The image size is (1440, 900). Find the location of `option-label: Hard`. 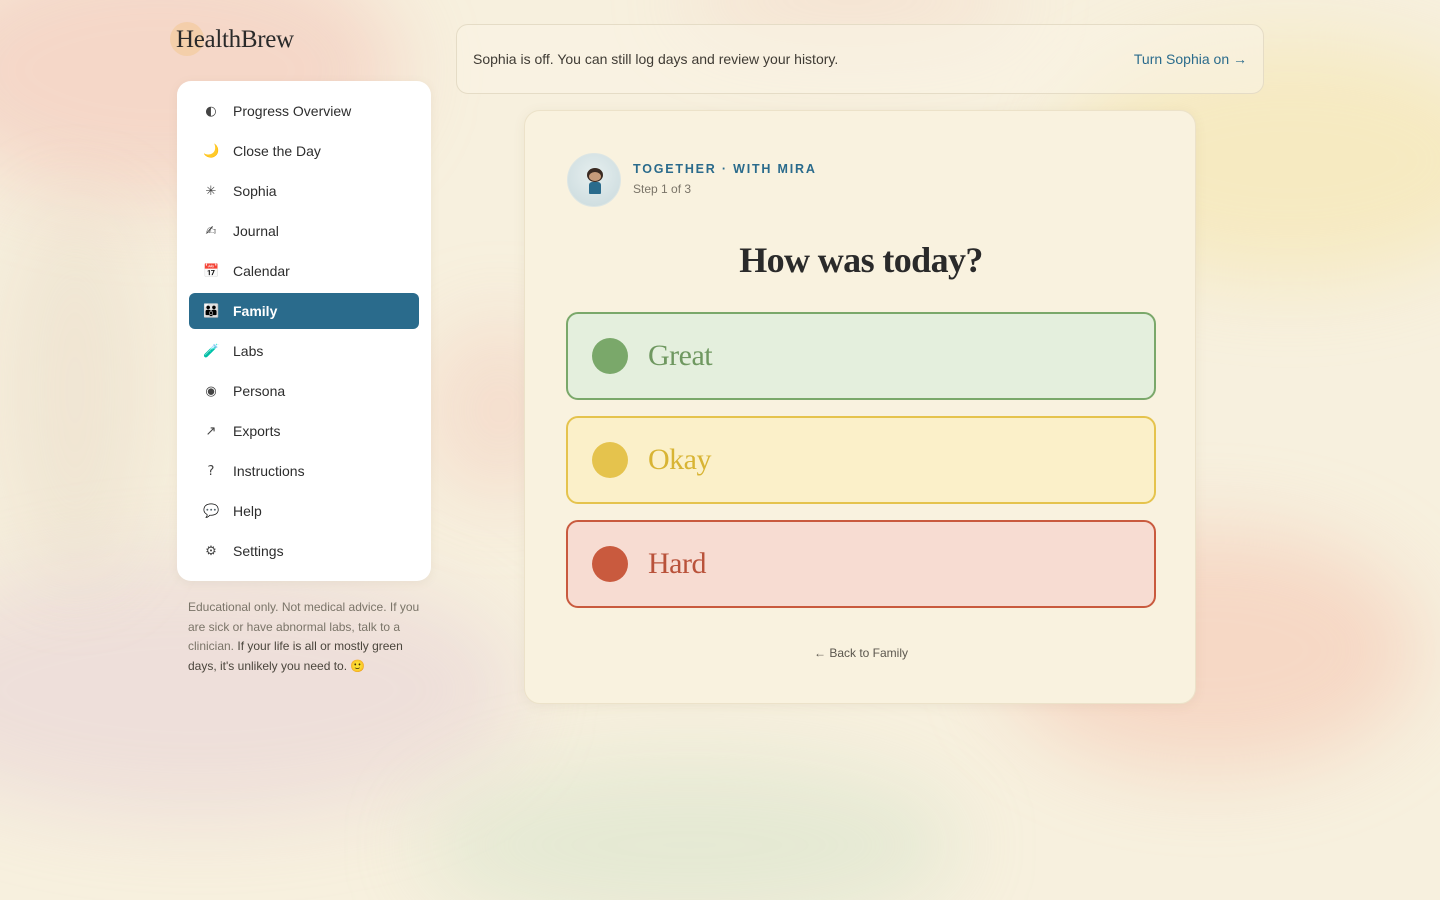

option-label: Hard is located at coordinates (677, 563).